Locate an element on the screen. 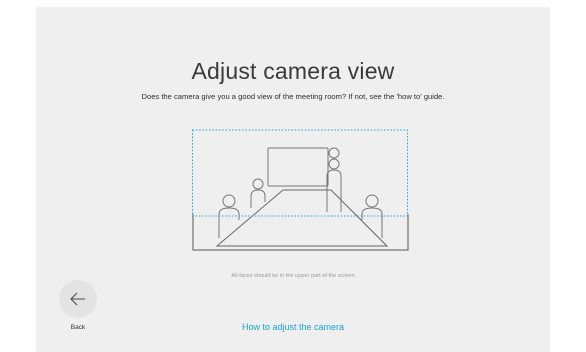 The height and width of the screenshot is (352, 586). how-to-adjust-camera-link: How to adjust the camera is located at coordinates (293, 327).